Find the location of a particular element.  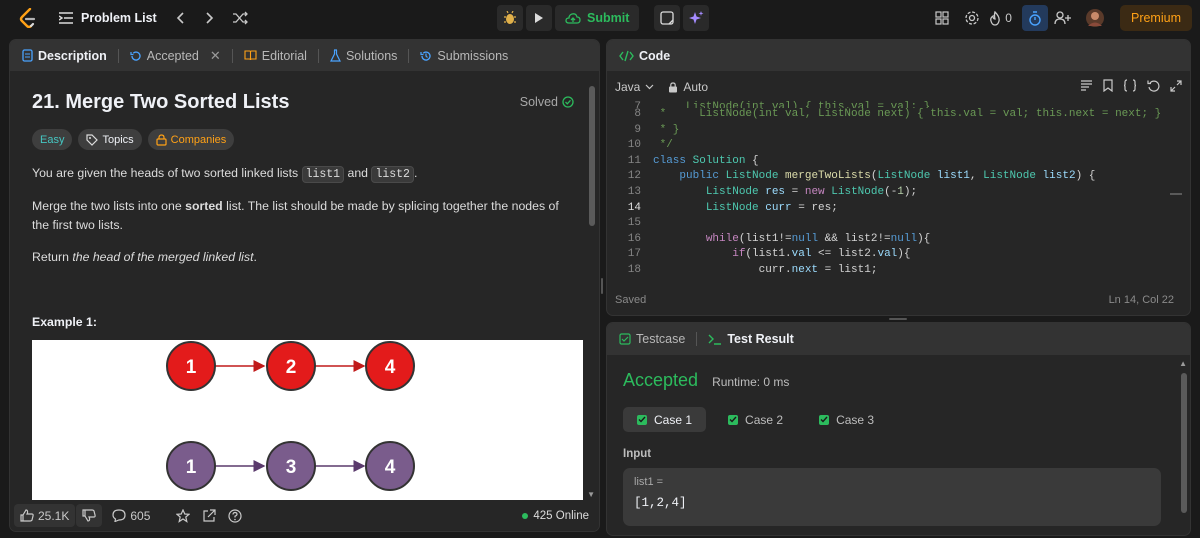

braces-icon is located at coordinates (1130, 85).